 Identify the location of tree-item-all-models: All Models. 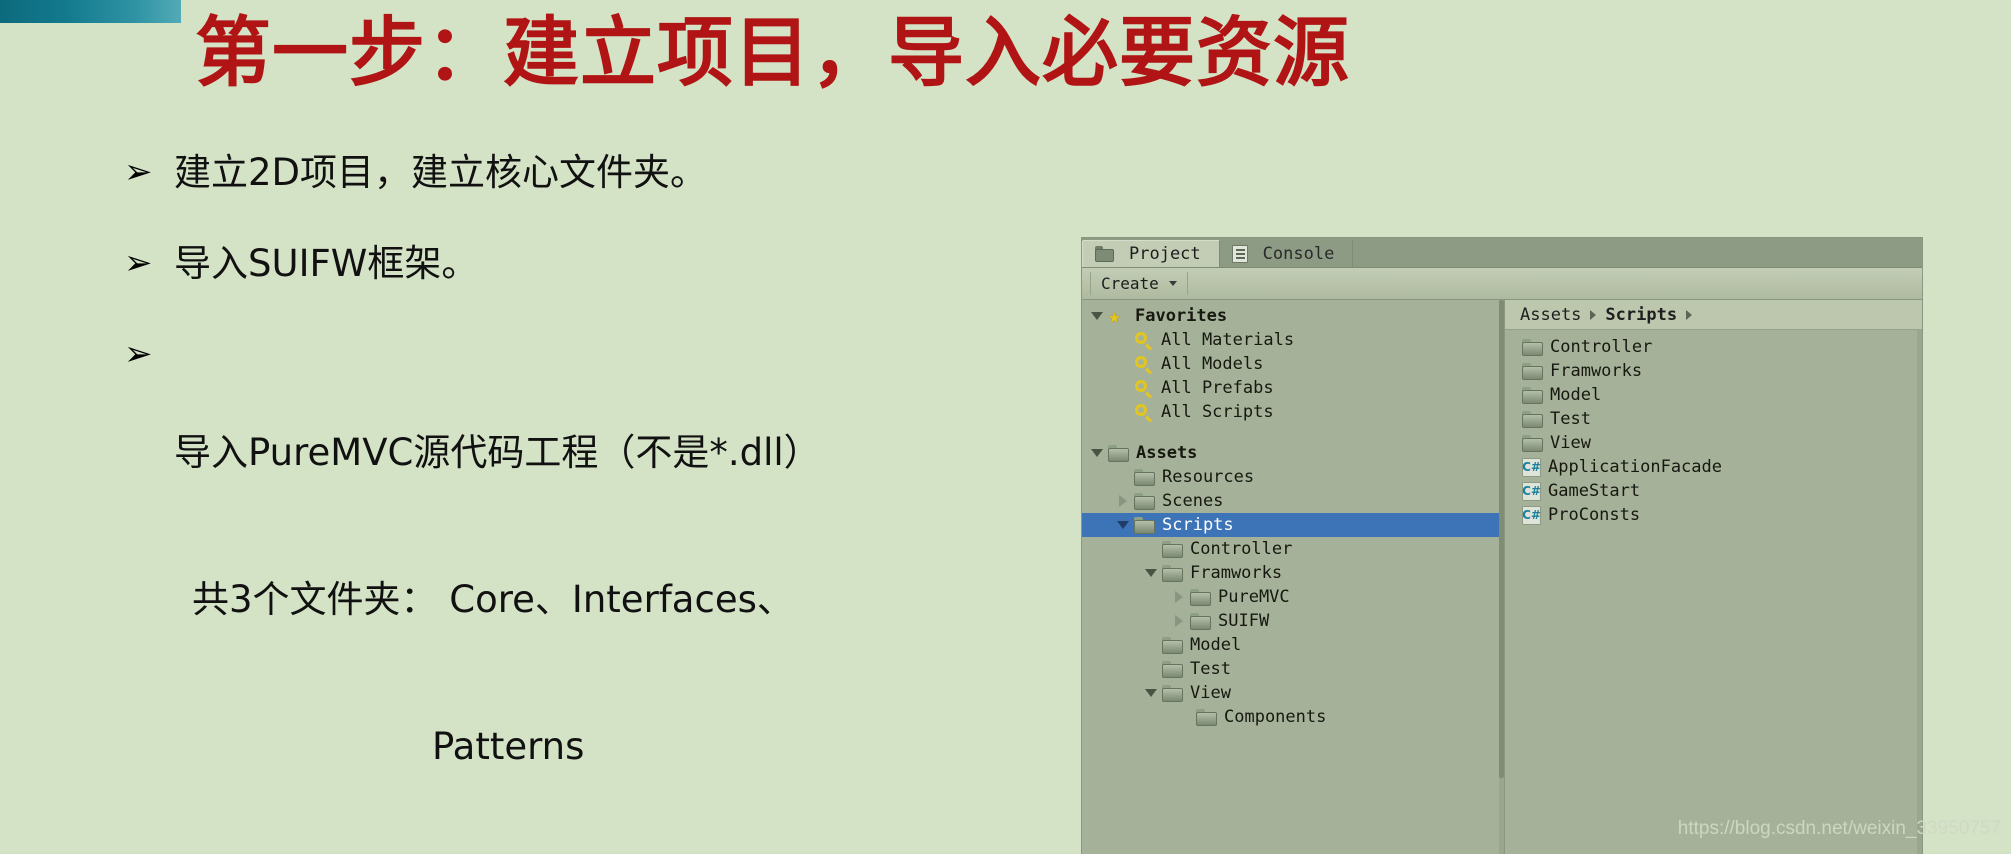
(1293, 364).